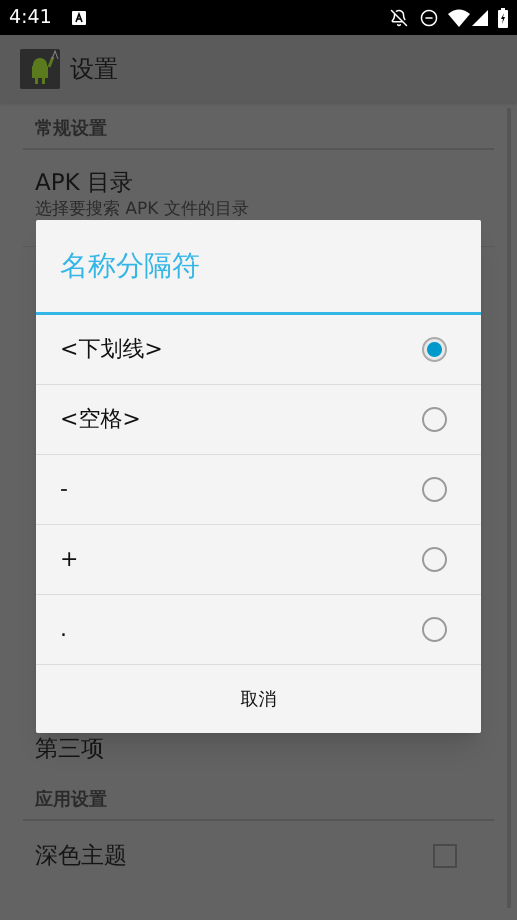 The width and height of the screenshot is (517, 920). What do you see at coordinates (258, 630) in the screenshot?
I see `radio-option: .` at bounding box center [258, 630].